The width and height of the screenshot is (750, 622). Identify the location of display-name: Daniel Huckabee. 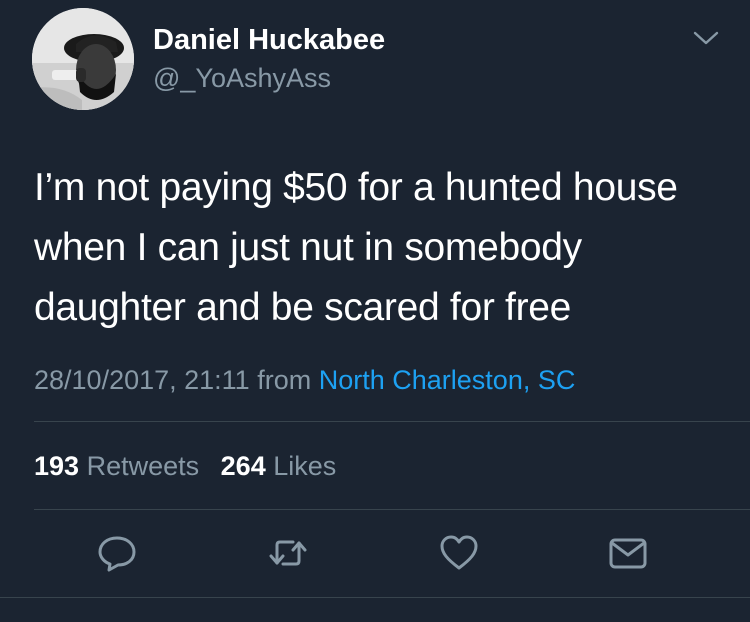
(269, 40).